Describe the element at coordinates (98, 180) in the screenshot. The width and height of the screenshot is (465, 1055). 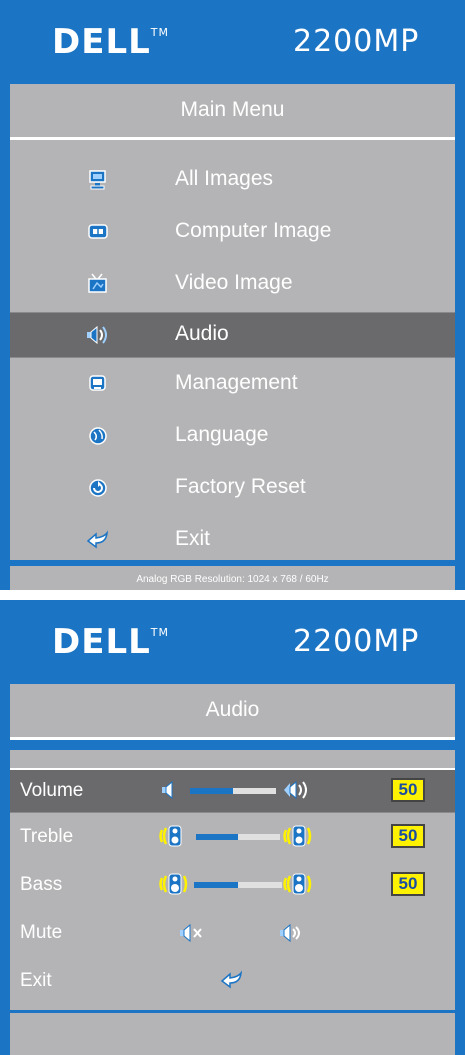
I see `monitor-icon` at that location.